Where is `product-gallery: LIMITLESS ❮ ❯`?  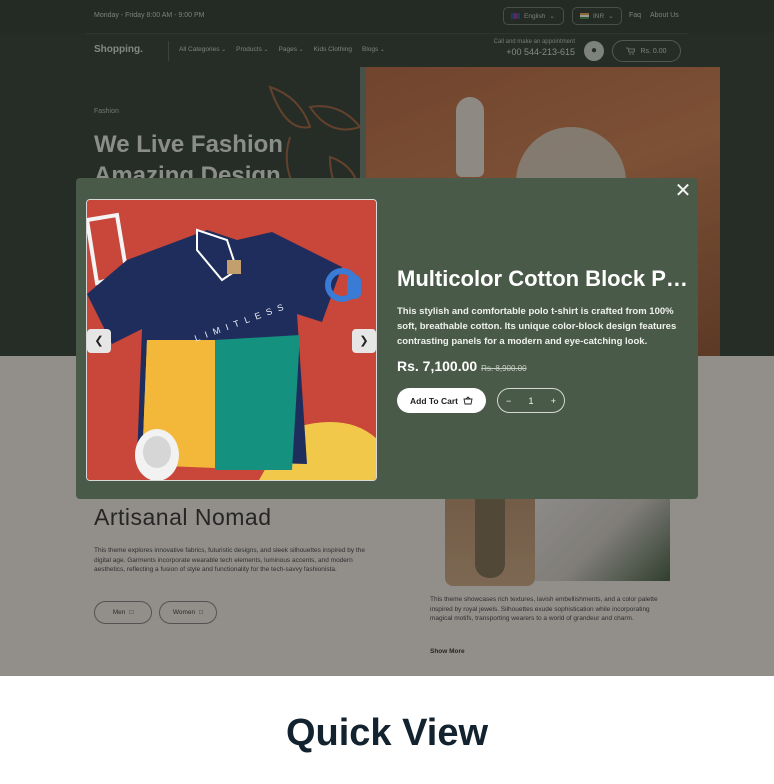 product-gallery: LIMITLESS ❮ ❯ is located at coordinates (231, 340).